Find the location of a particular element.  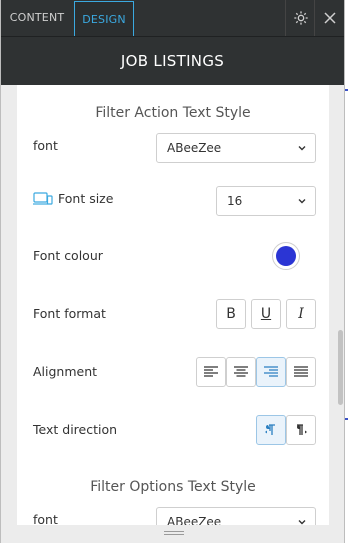

top-bar: CONTENT DESIGN is located at coordinates (172, 18).